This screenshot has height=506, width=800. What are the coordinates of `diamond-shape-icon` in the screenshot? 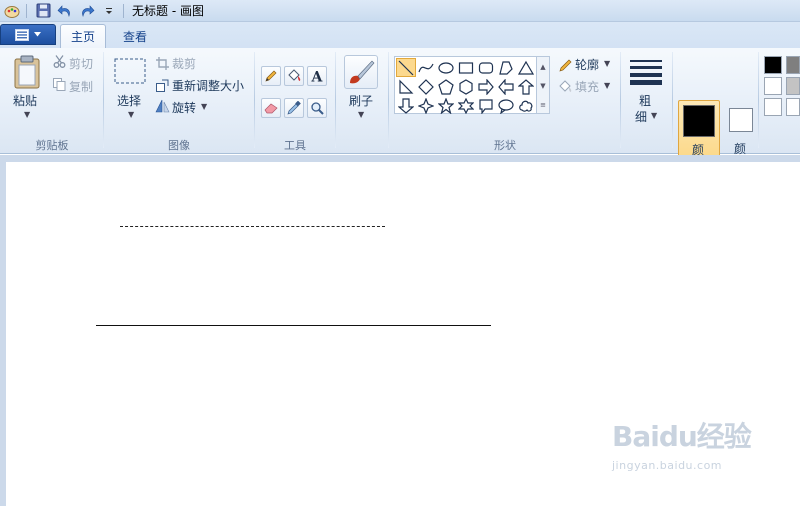 It's located at (426, 86).